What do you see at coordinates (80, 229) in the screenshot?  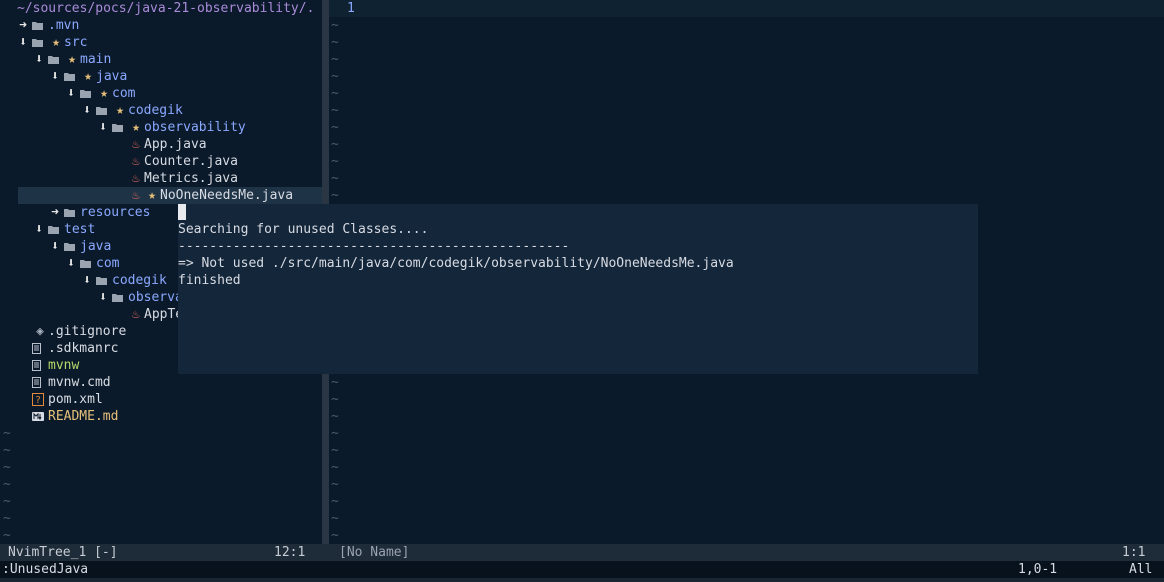 I see `tree-item-label: test` at bounding box center [80, 229].